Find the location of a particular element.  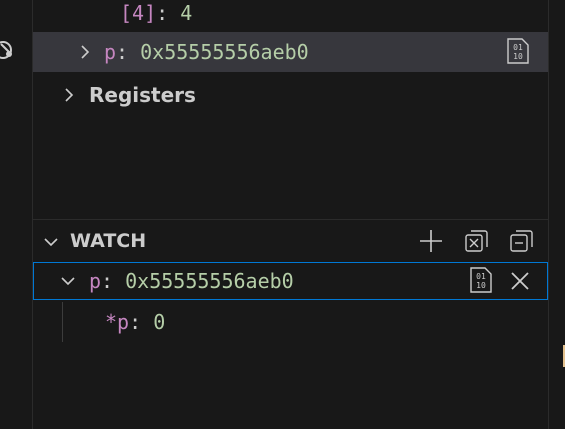

run-debug-icon is located at coordinates (7, 50).